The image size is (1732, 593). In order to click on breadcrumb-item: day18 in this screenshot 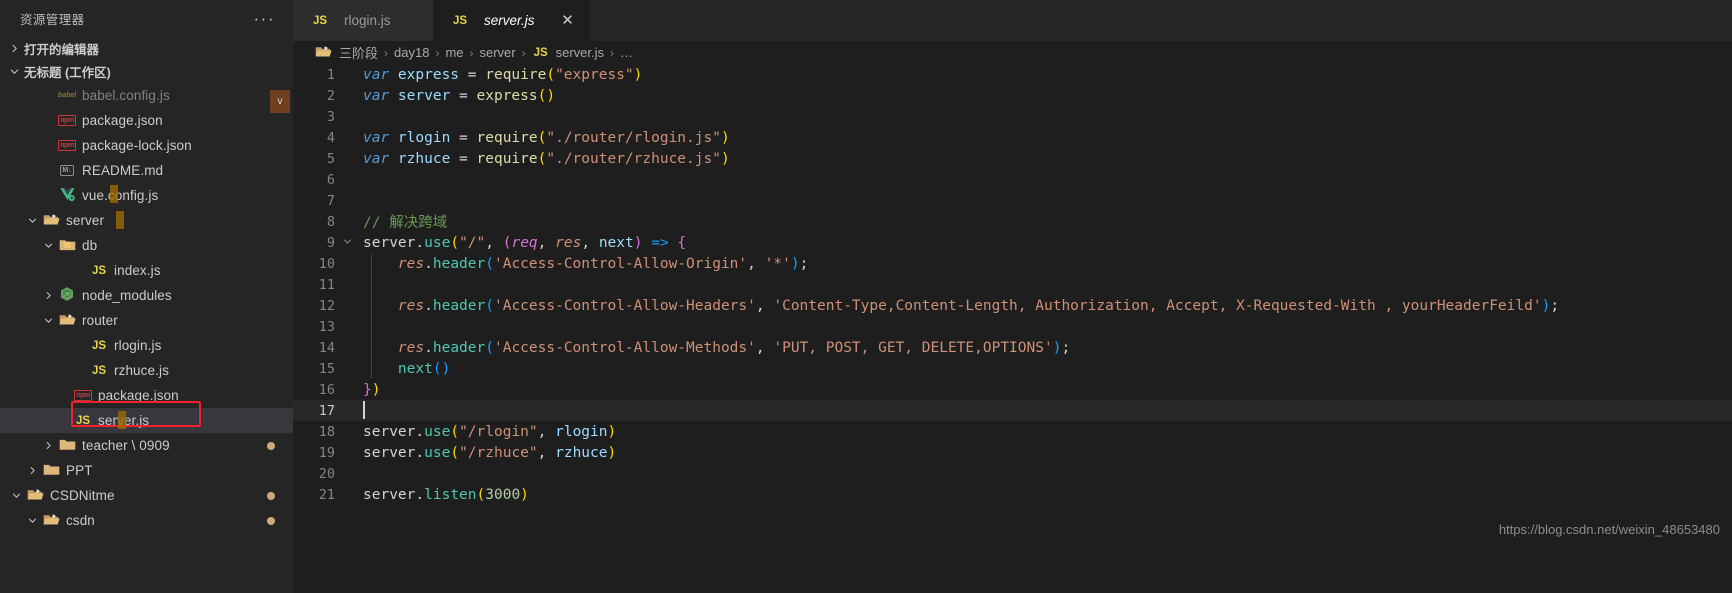, I will do `click(411, 52)`.